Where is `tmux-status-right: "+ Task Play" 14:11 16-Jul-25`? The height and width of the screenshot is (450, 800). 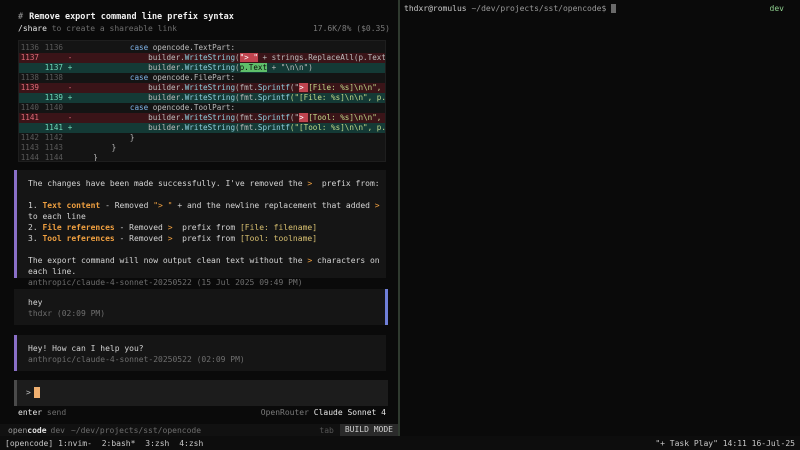 tmux-status-right: "+ Task Play" 14:11 16-Jul-25 is located at coordinates (725, 443).